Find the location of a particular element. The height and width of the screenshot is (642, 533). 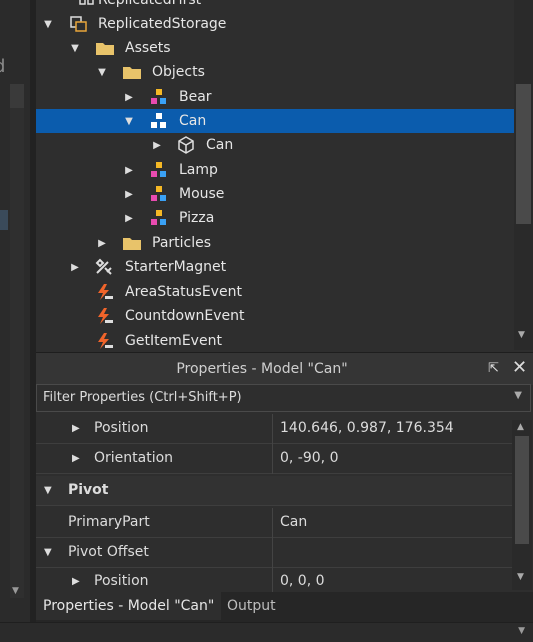

left-scroll-down-icon: ▼ is located at coordinates (15, 591).